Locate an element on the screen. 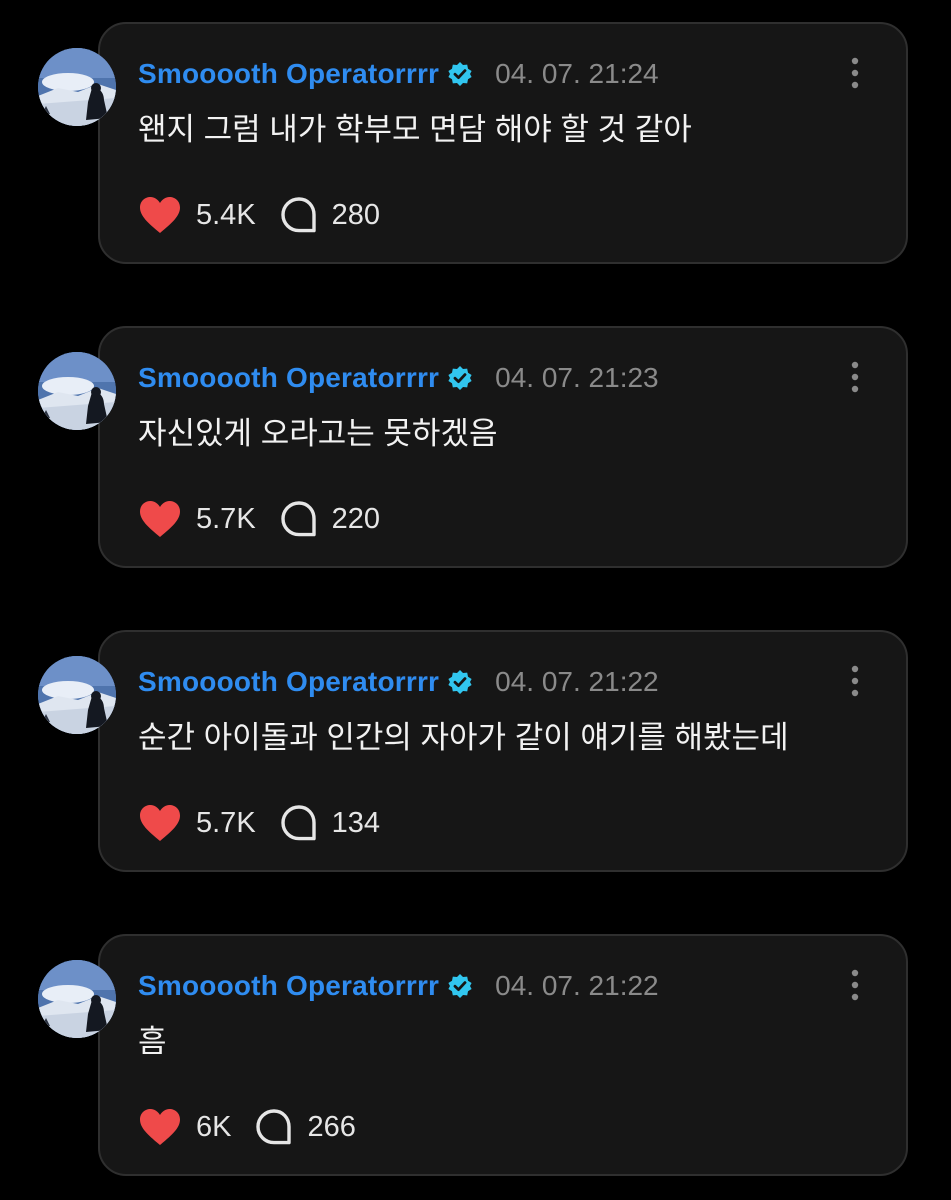  post-text: 흠 is located at coordinates (152, 1041).